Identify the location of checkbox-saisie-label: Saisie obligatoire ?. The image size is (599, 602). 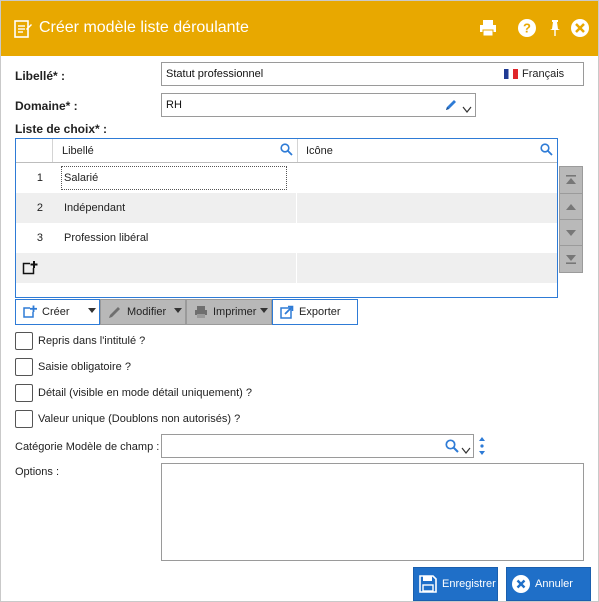
(84, 367).